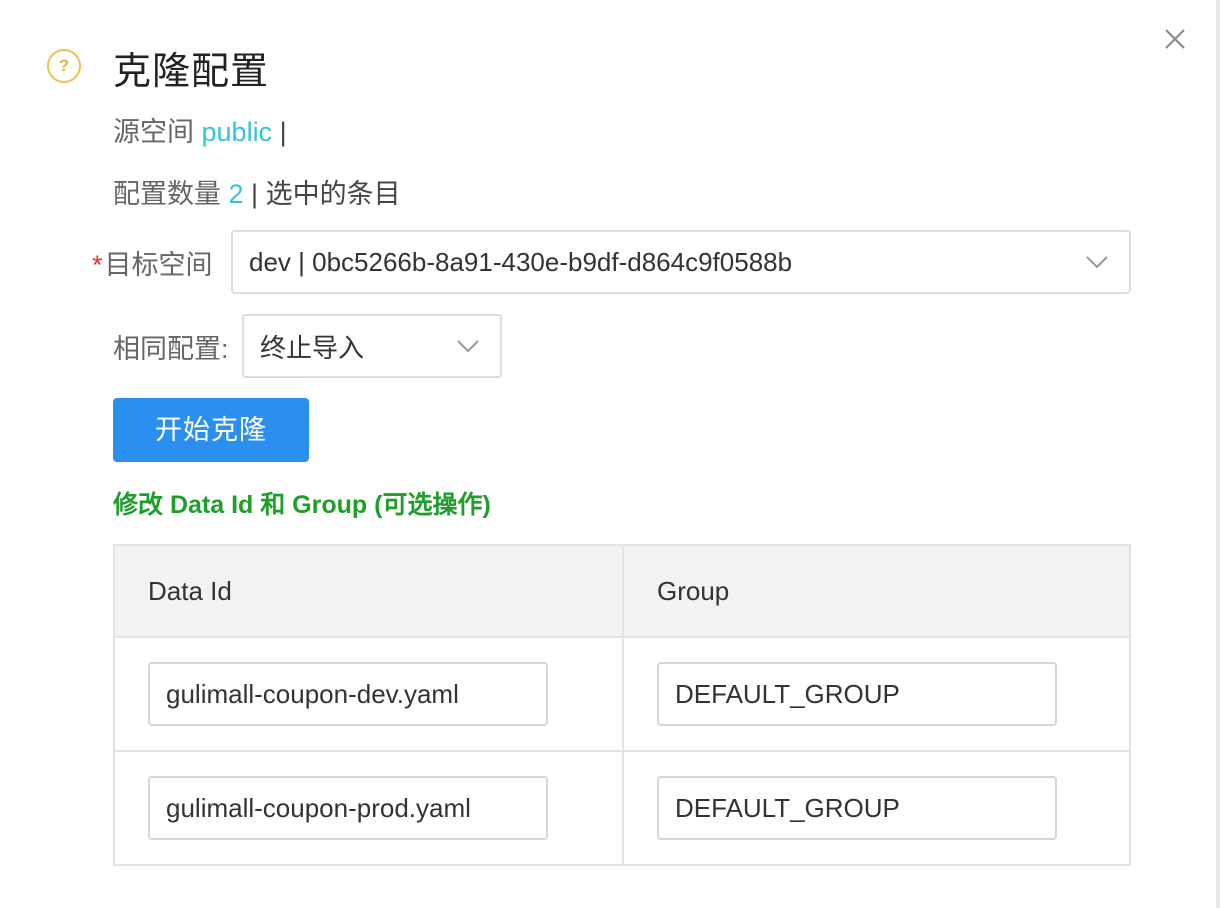  What do you see at coordinates (167, 194) in the screenshot?
I see `count-label: 配置数量` at bounding box center [167, 194].